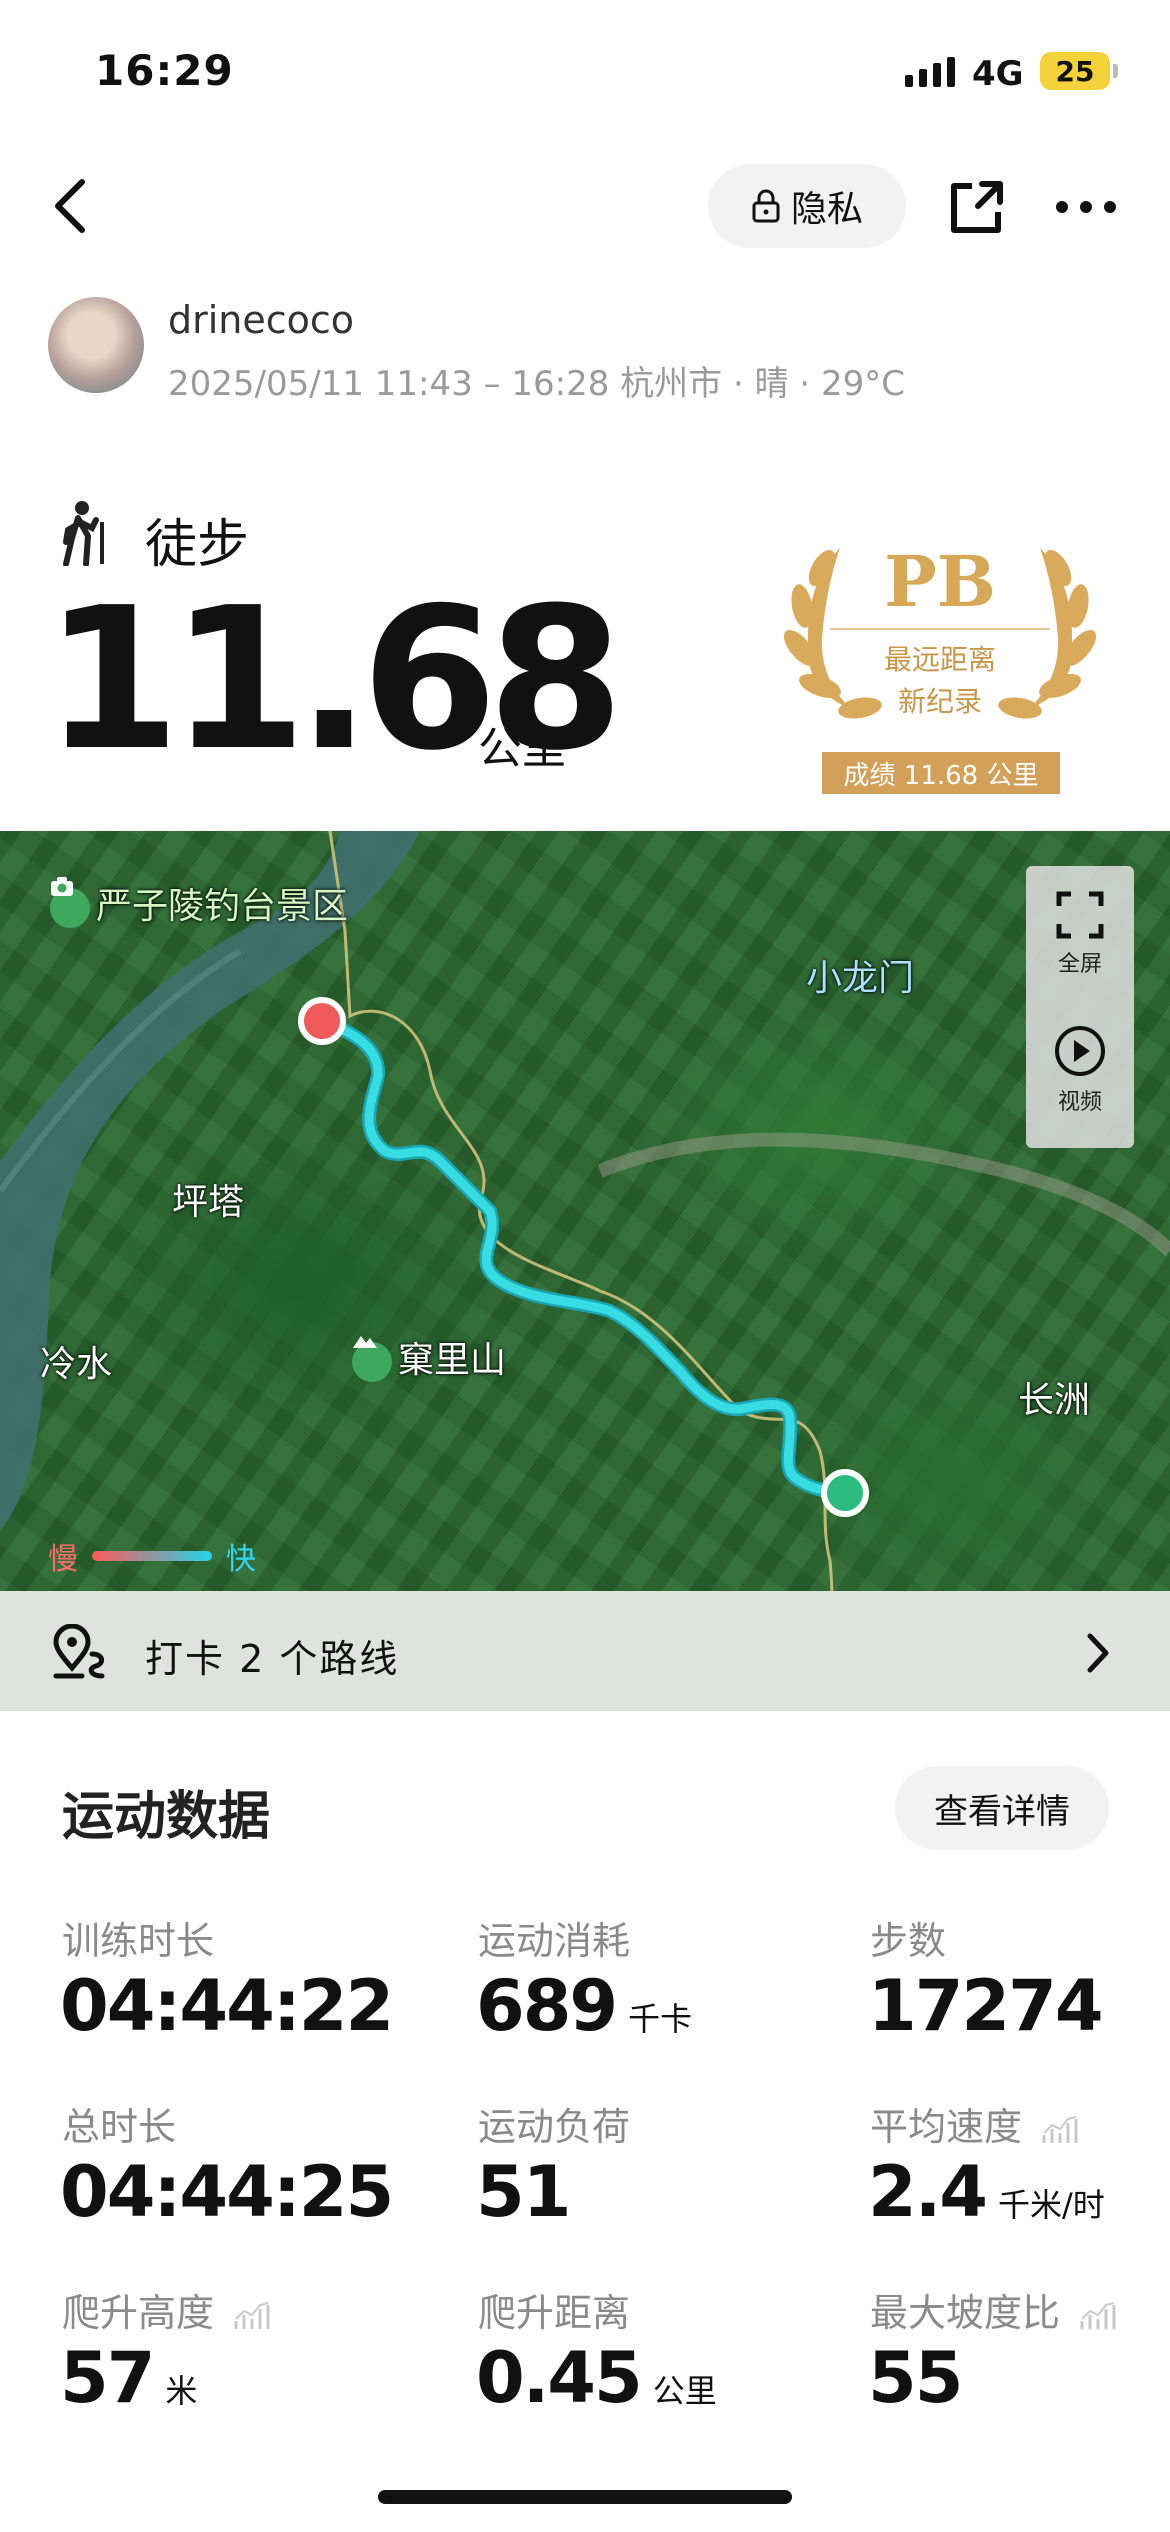  I want to click on privacy-label: 隐私, so click(826, 209).